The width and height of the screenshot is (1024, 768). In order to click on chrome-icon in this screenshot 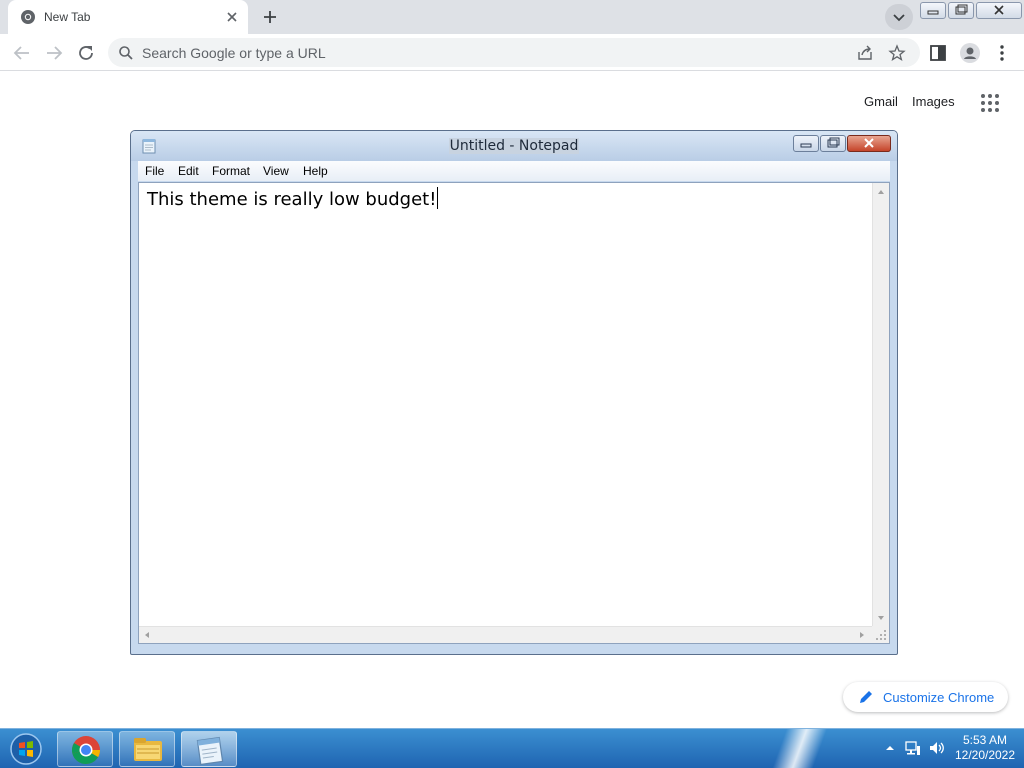, I will do `click(85, 750)`.